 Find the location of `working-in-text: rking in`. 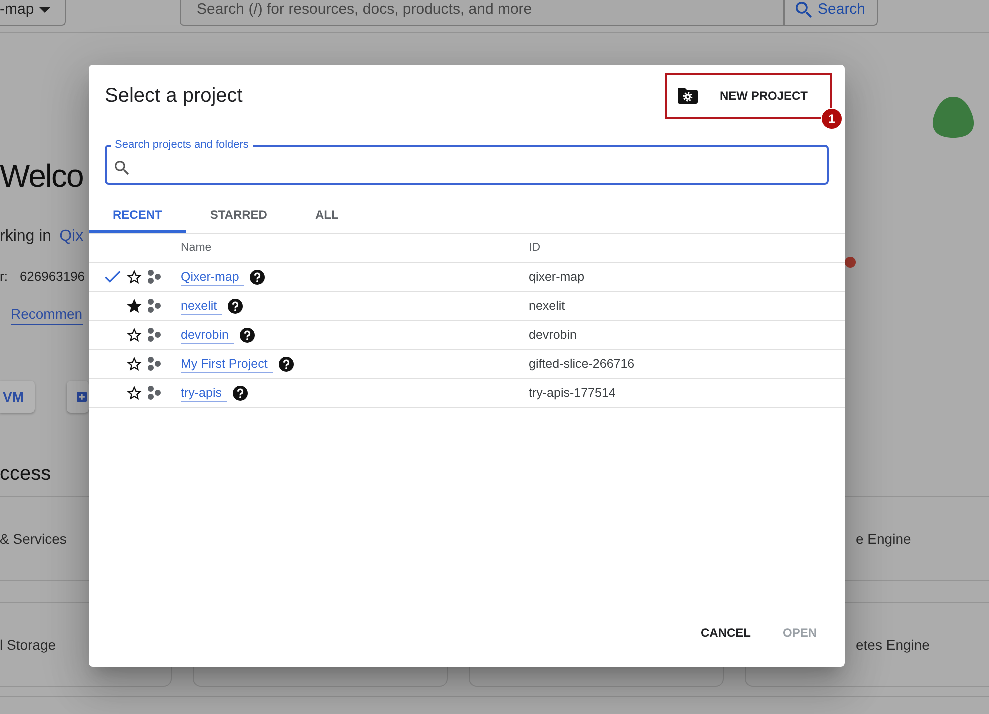

working-in-text: rking in is located at coordinates (26, 237).